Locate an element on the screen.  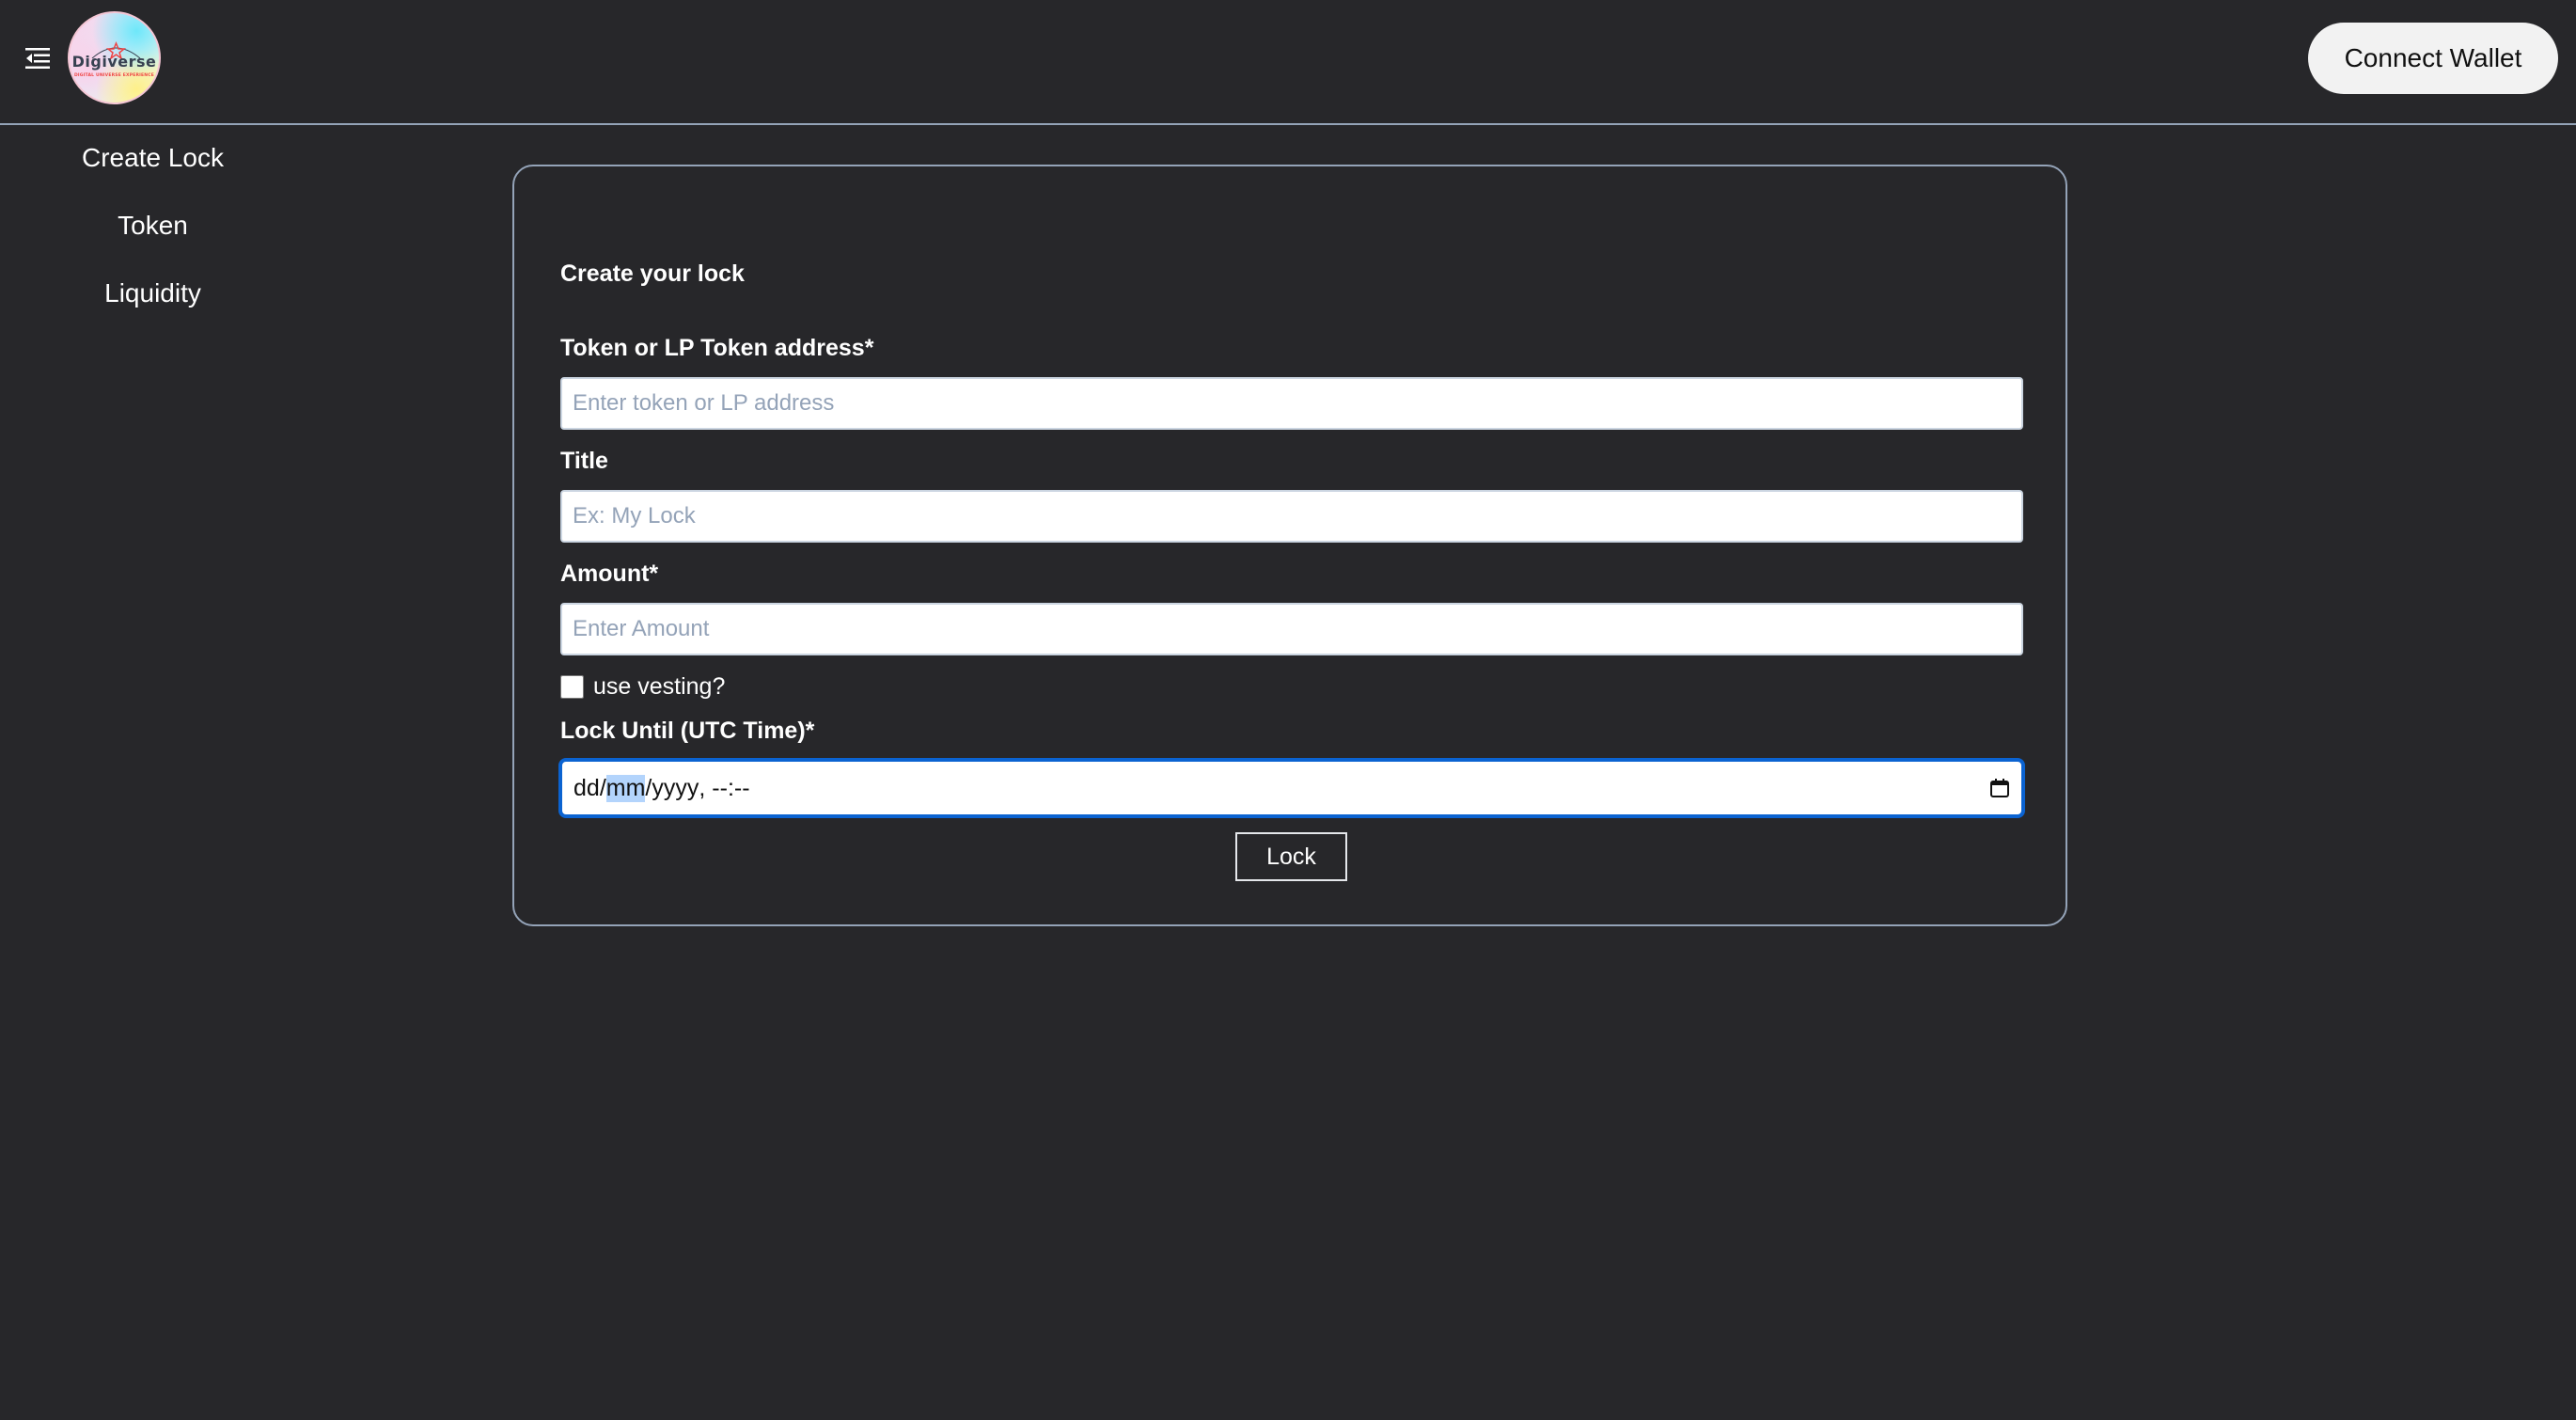
date-month-segment: mm is located at coordinates (625, 788).